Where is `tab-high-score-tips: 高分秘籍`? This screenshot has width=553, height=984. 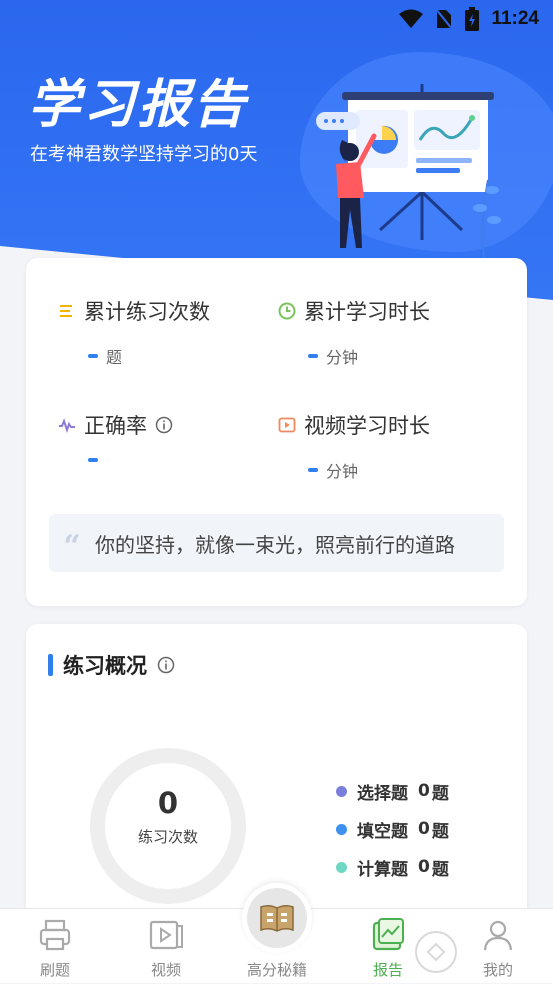 tab-high-score-tips: 高分秘籍 is located at coordinates (286, 933).